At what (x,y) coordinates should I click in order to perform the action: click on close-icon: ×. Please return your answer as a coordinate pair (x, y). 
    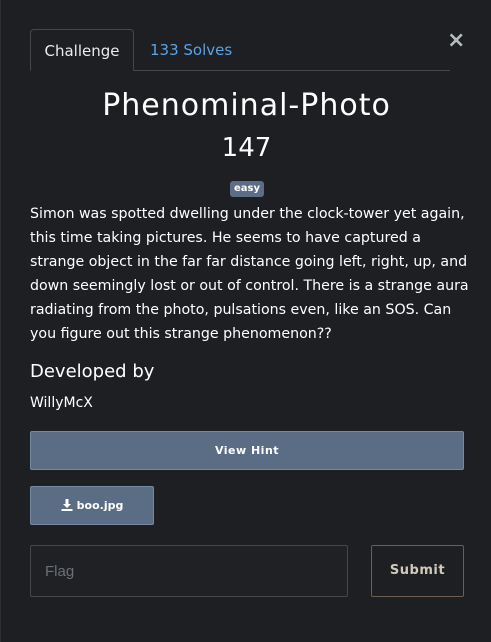
    Looking at the image, I should click on (456, 41).